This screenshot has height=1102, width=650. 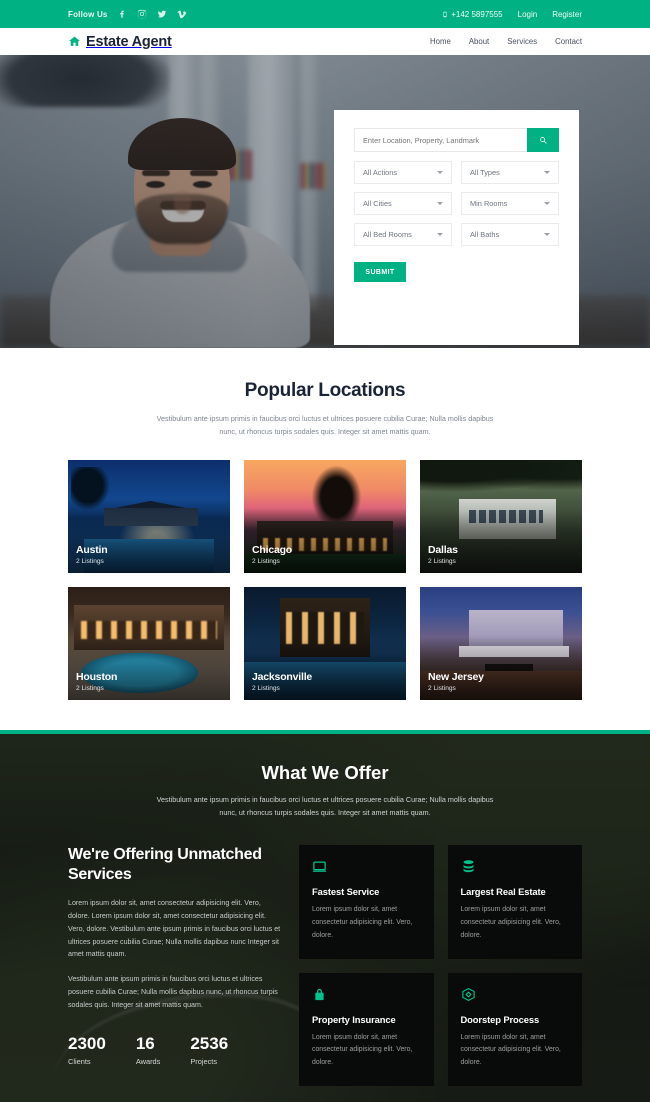 I want to click on select-all-baths-label: All Baths, so click(x=485, y=234).